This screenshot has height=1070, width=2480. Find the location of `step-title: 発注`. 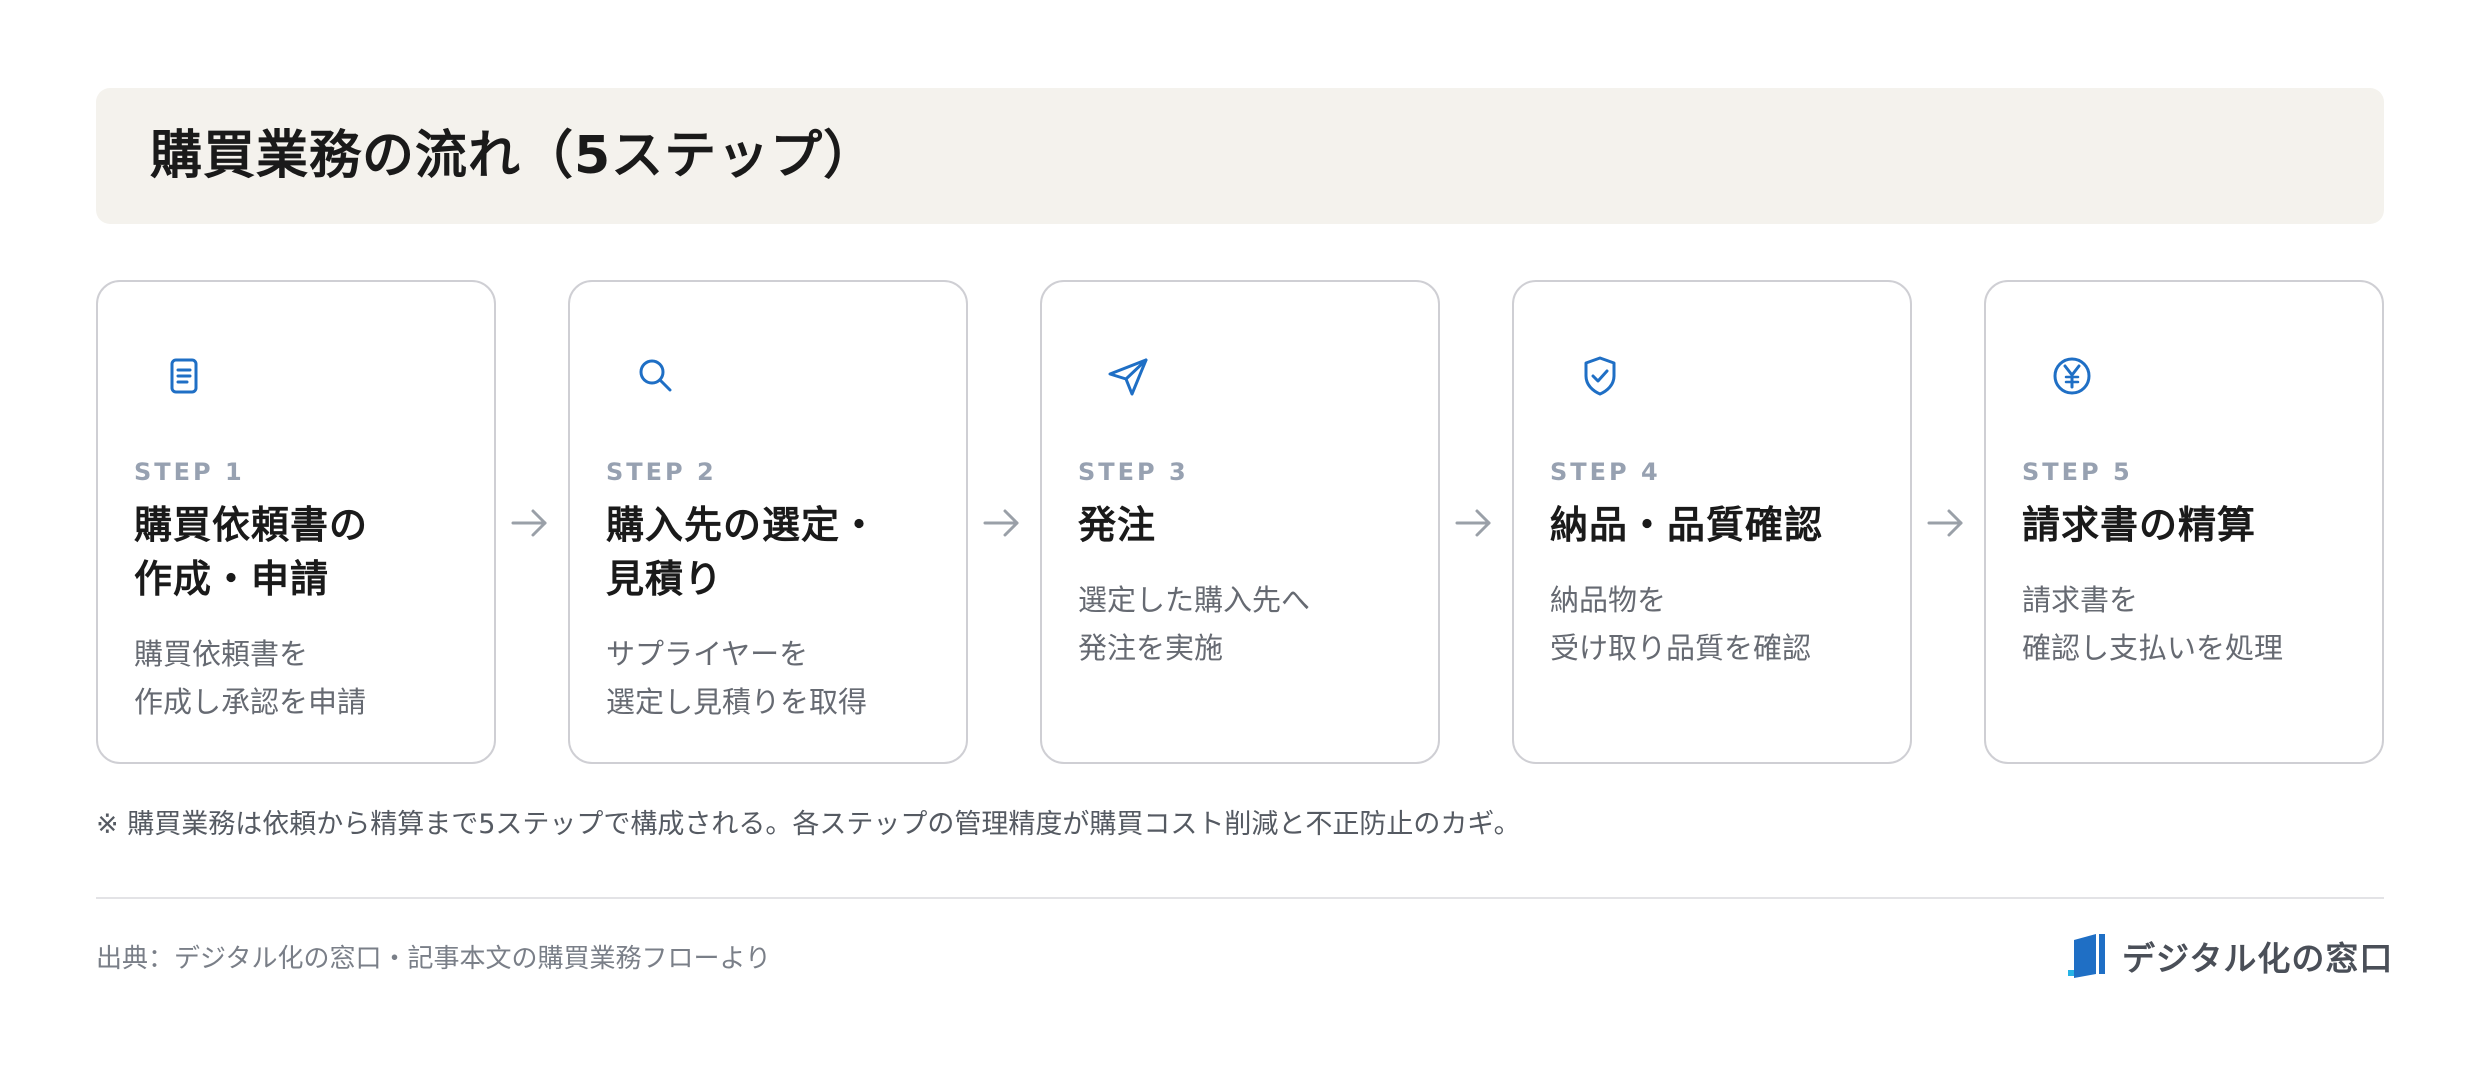

step-title: 発注 is located at coordinates (1117, 525).